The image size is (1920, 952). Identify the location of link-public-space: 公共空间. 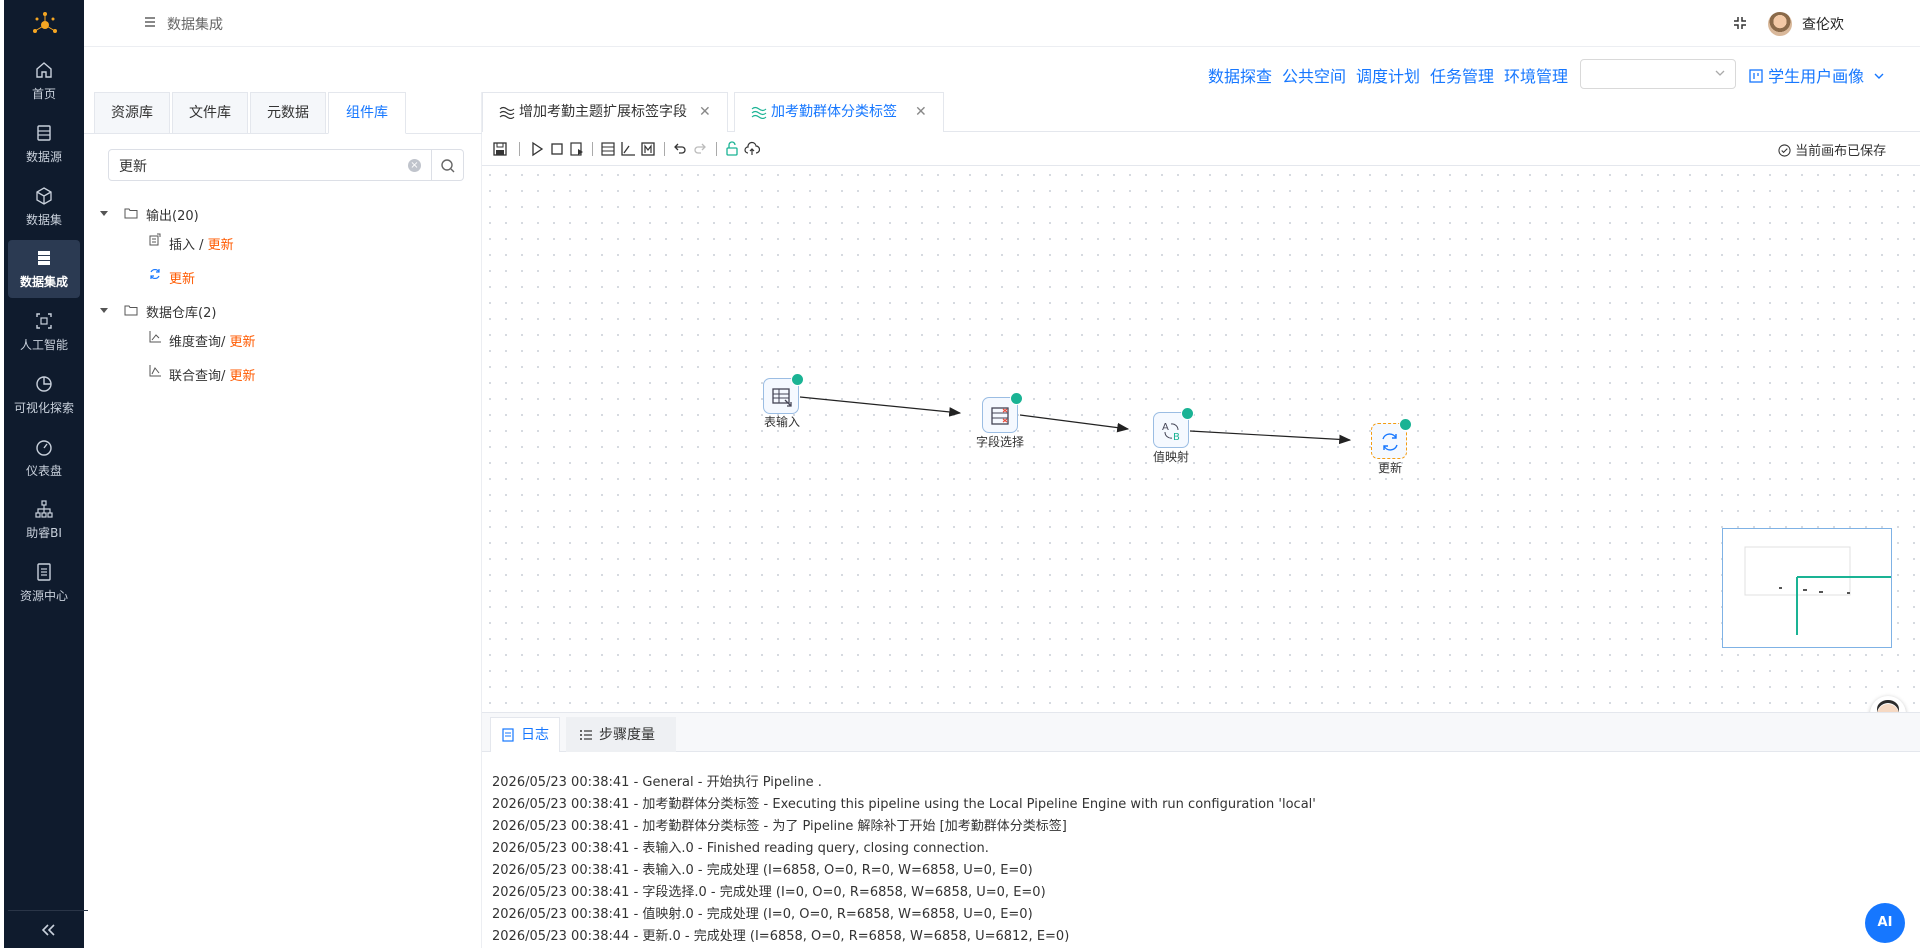
(1314, 75).